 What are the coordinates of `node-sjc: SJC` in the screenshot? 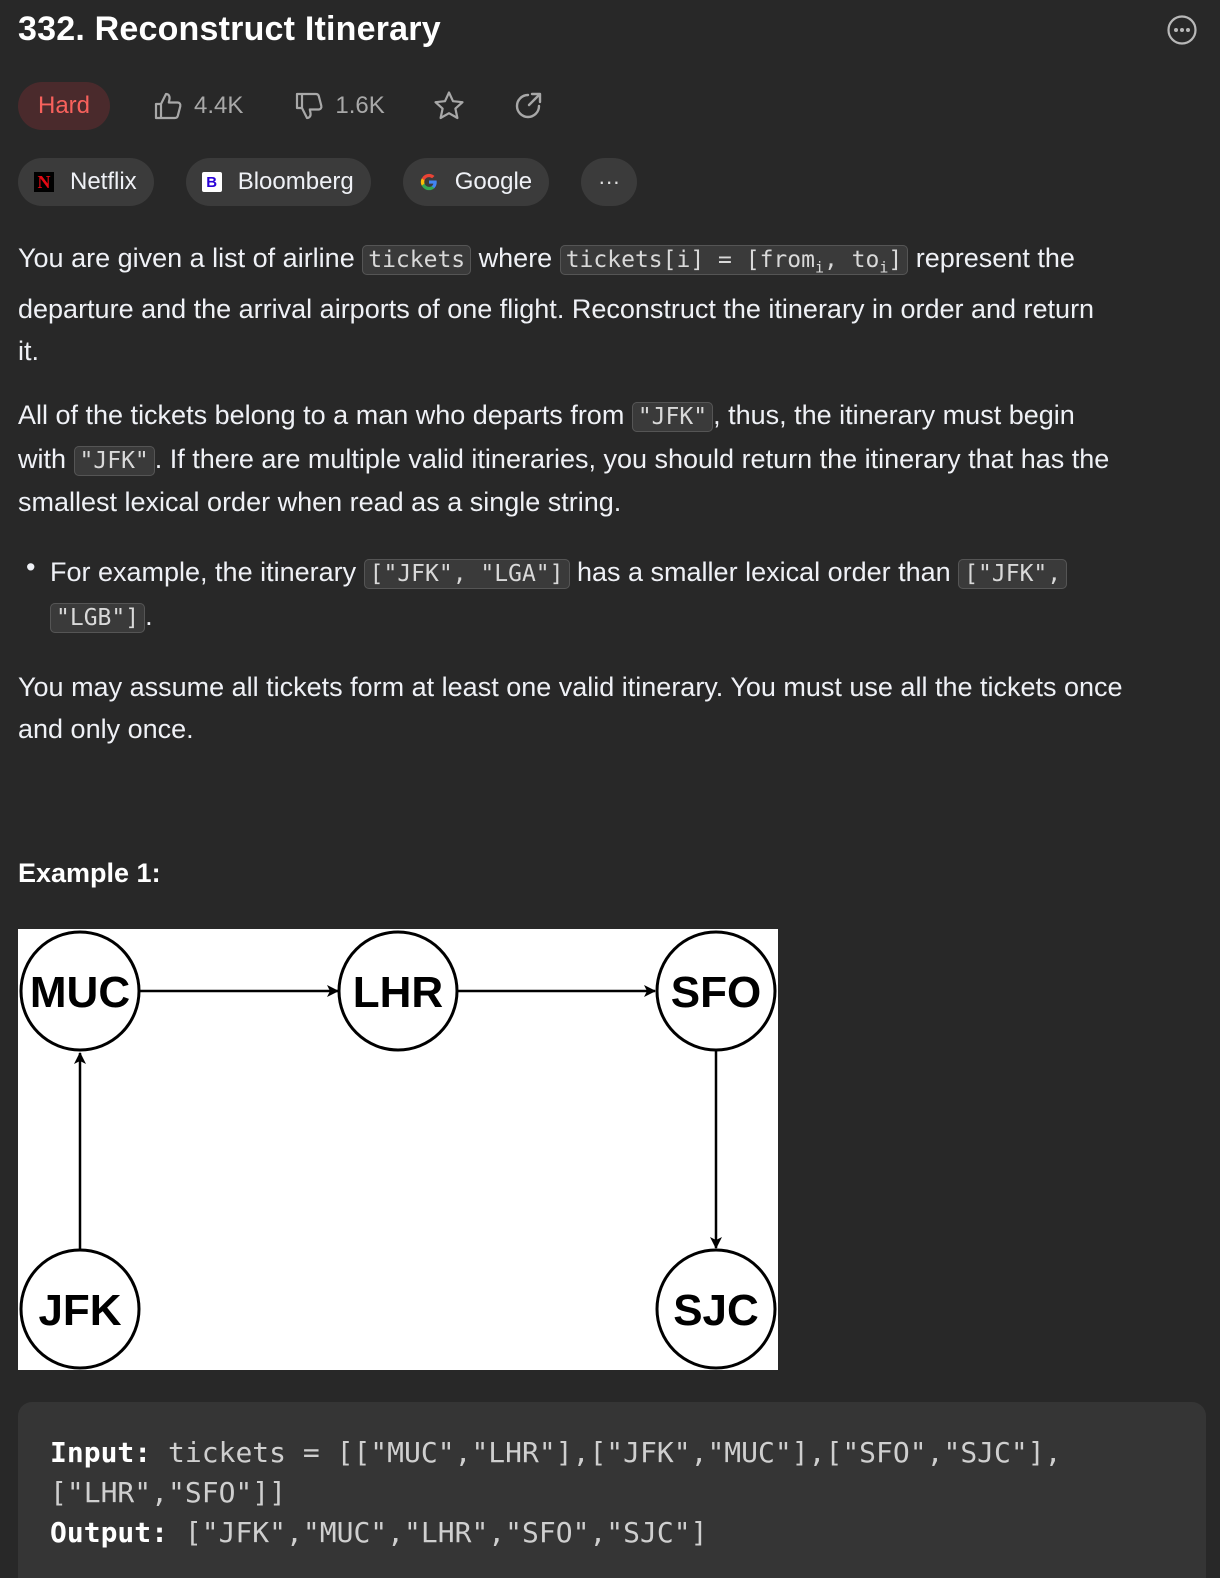 It's located at (716, 1309).